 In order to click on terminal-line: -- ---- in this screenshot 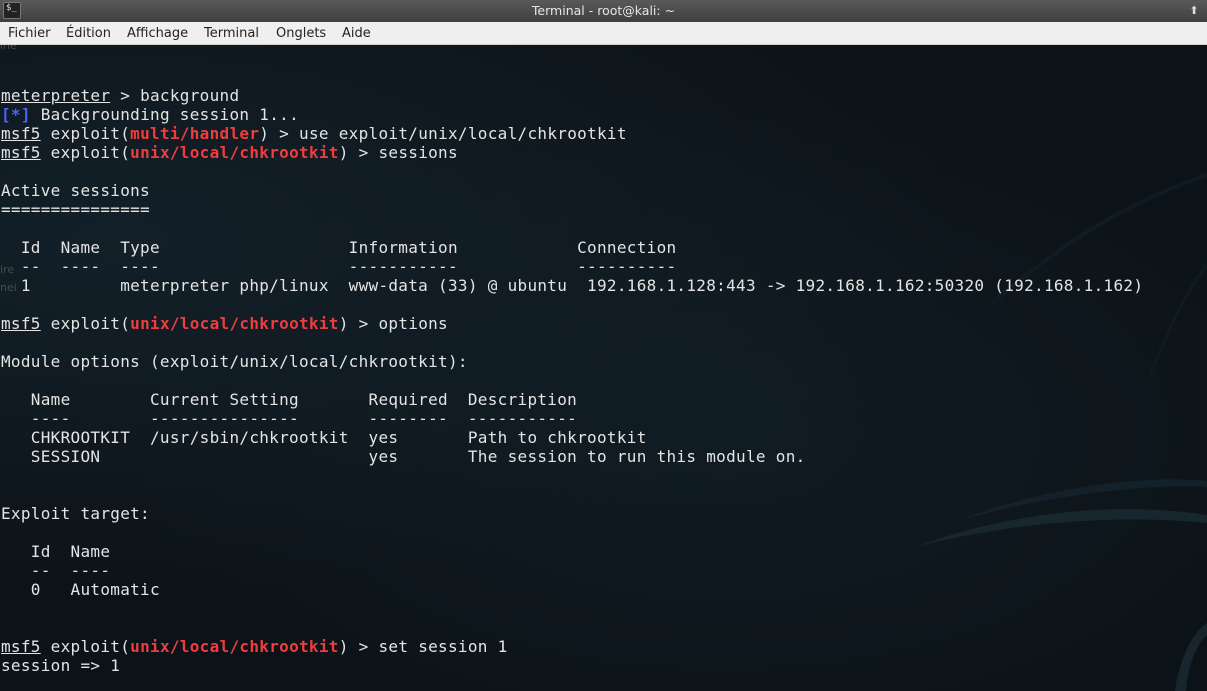, I will do `click(572, 570)`.